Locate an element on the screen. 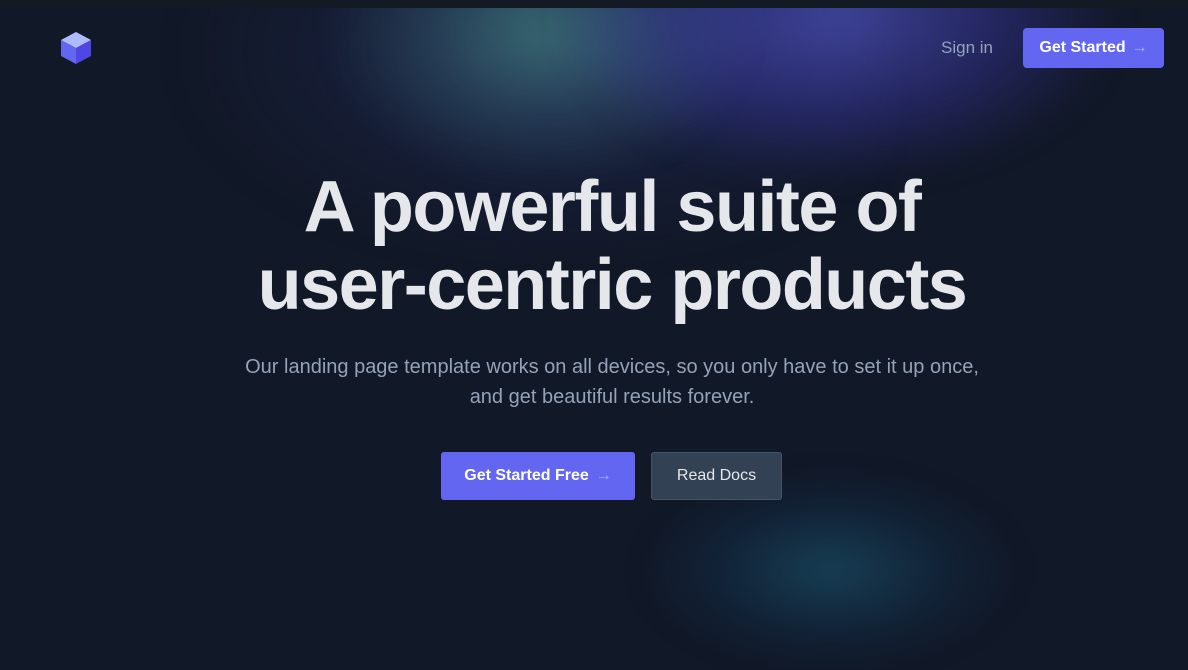  get-started-free-label: Get Started Free is located at coordinates (526, 475).